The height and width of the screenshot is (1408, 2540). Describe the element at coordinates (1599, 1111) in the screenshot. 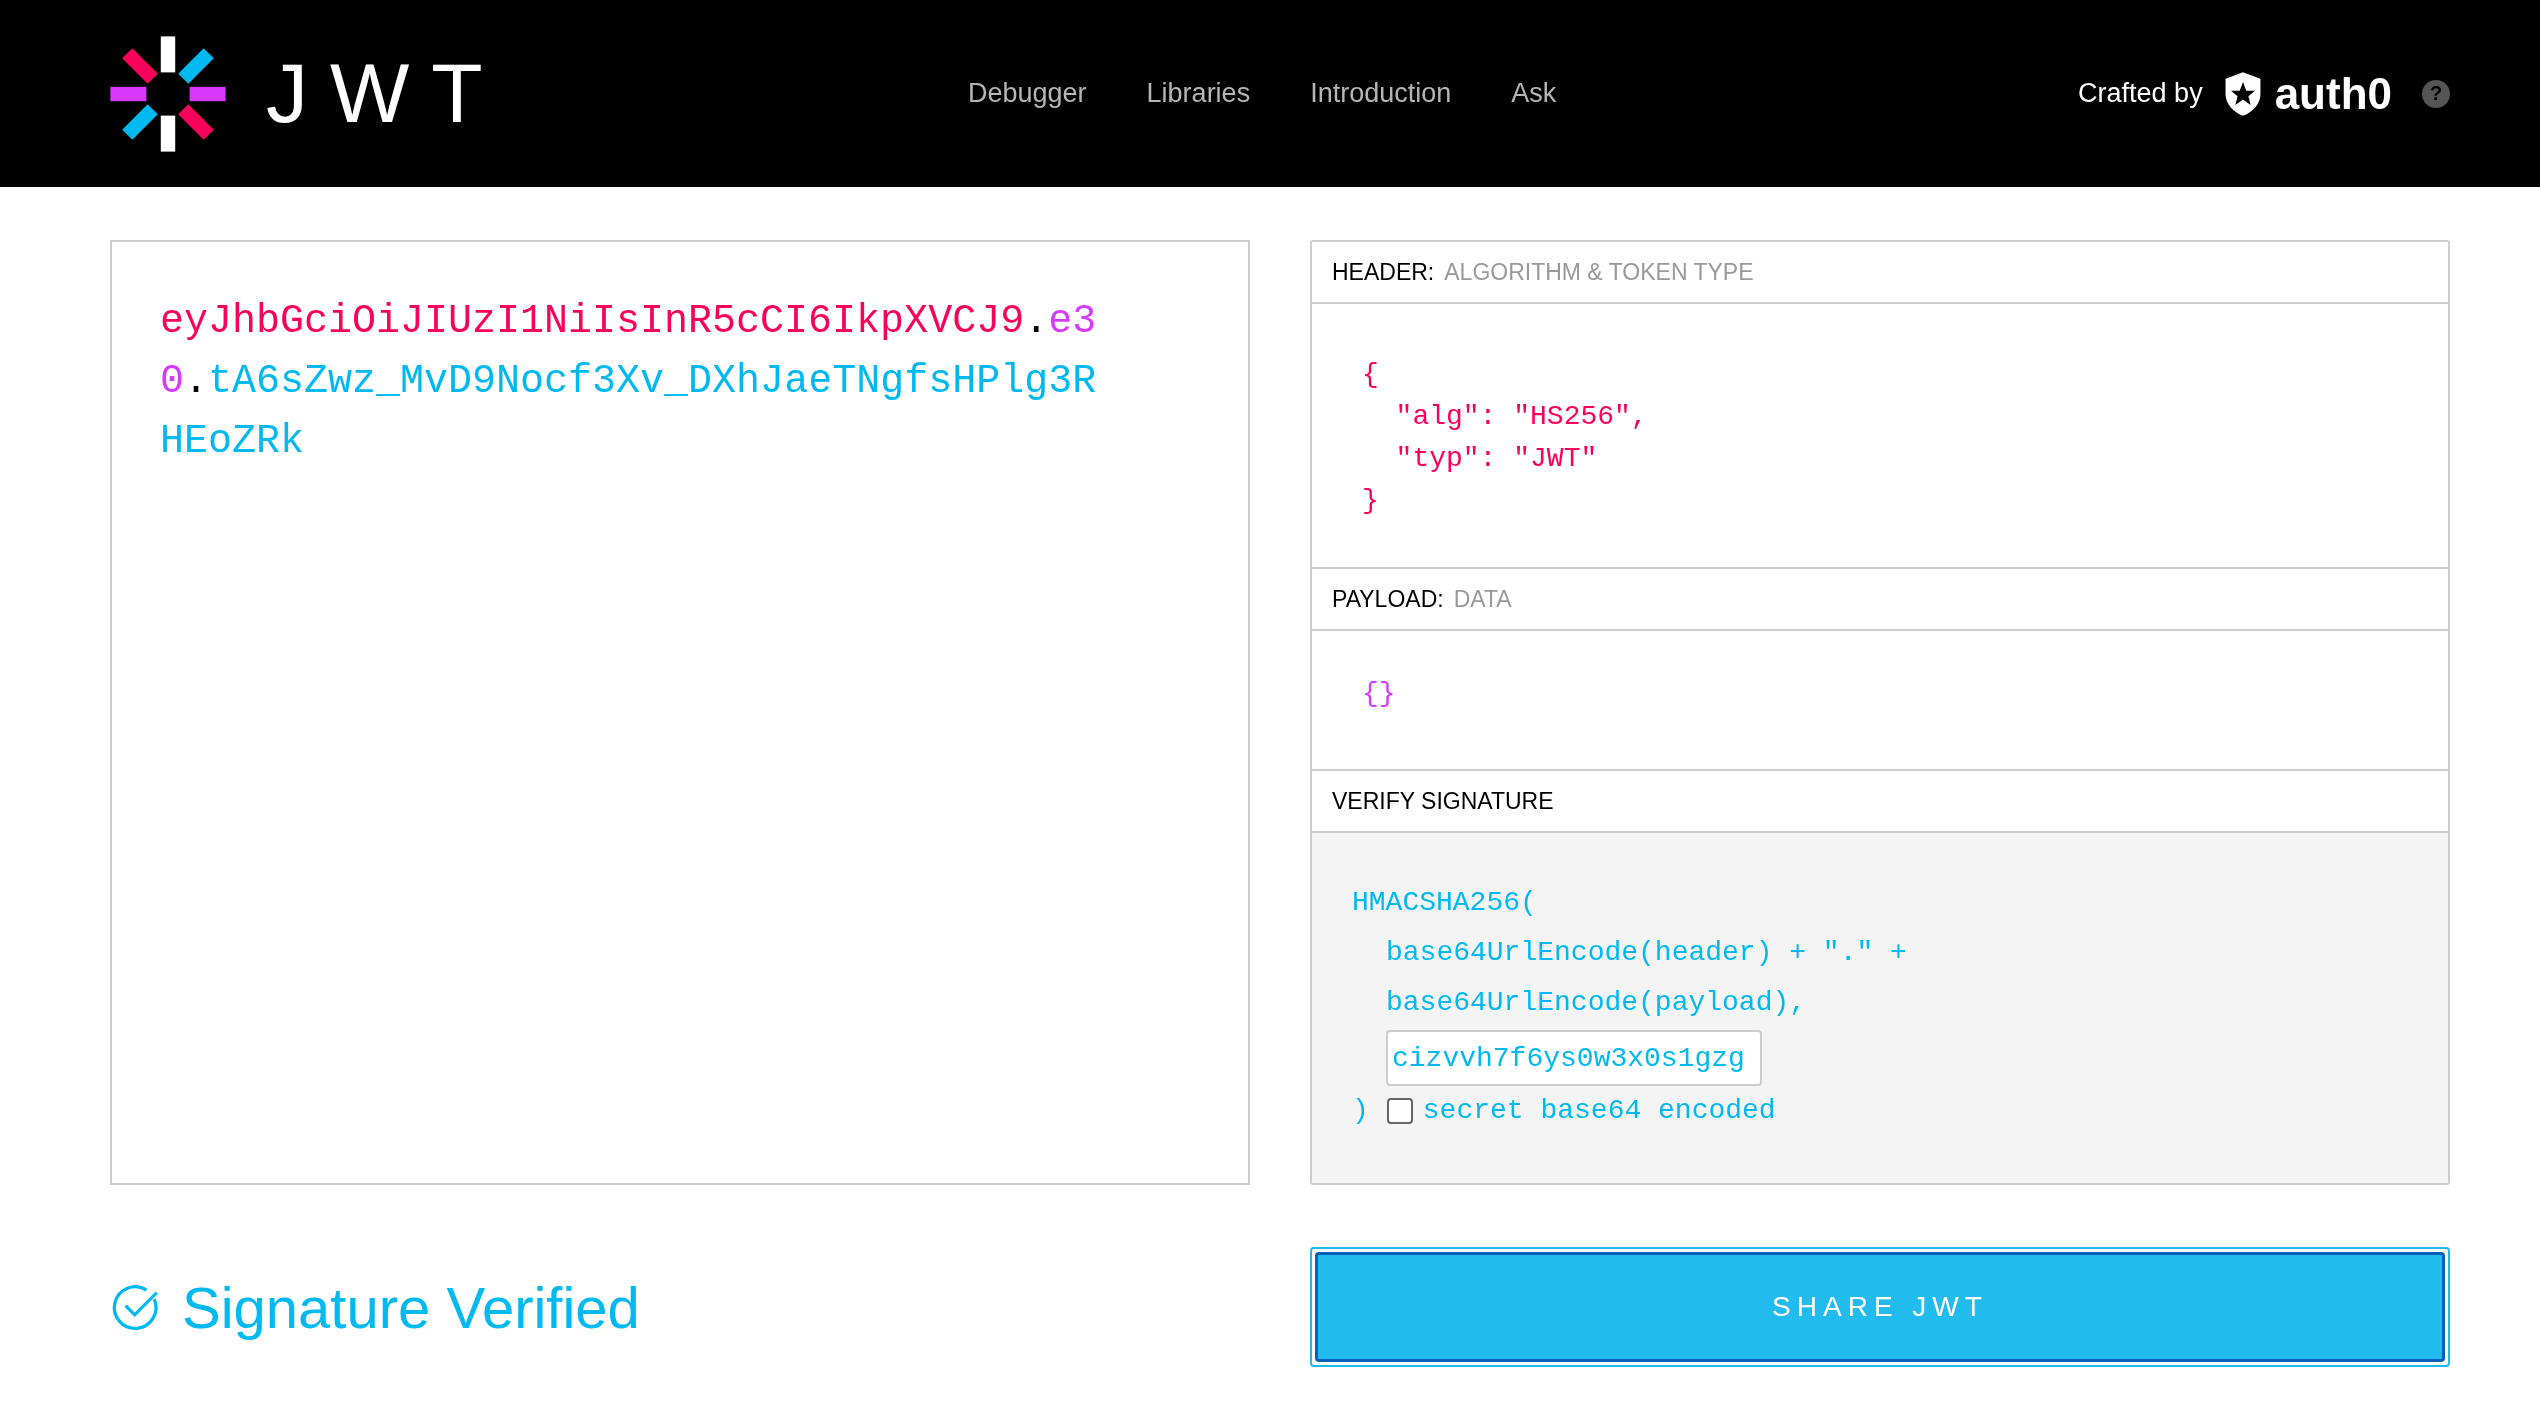

I see `checkbox-label: secret base64 encoded` at that location.